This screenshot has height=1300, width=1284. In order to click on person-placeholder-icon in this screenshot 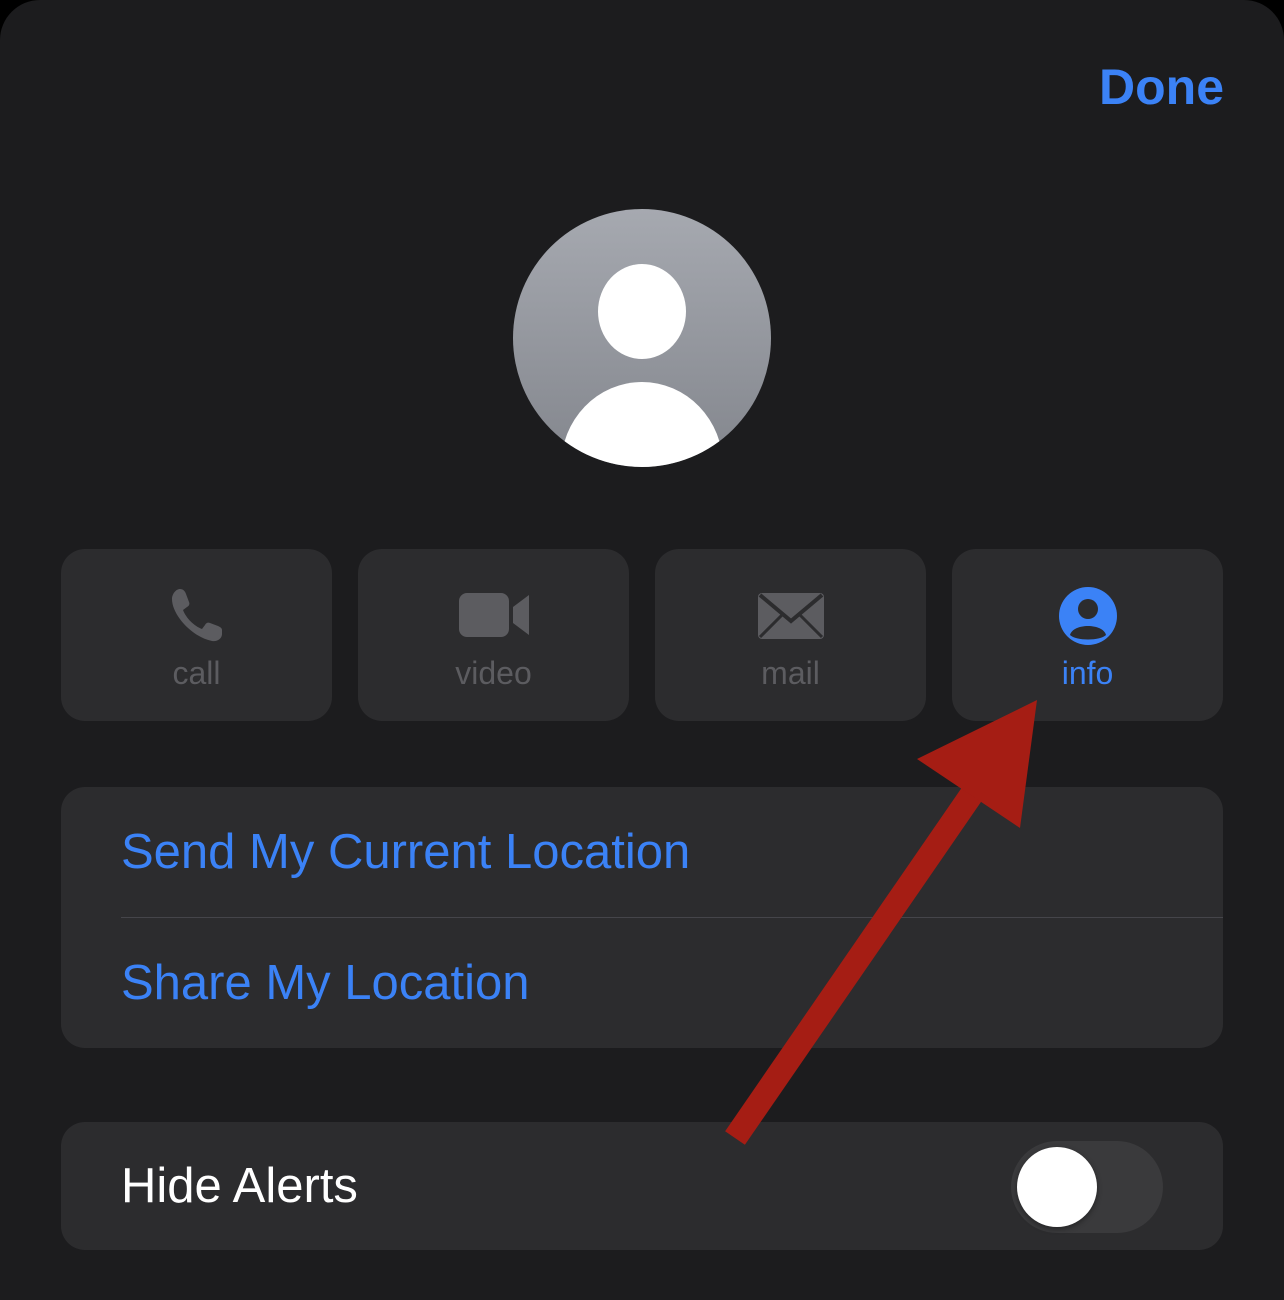, I will do `click(642, 311)`.